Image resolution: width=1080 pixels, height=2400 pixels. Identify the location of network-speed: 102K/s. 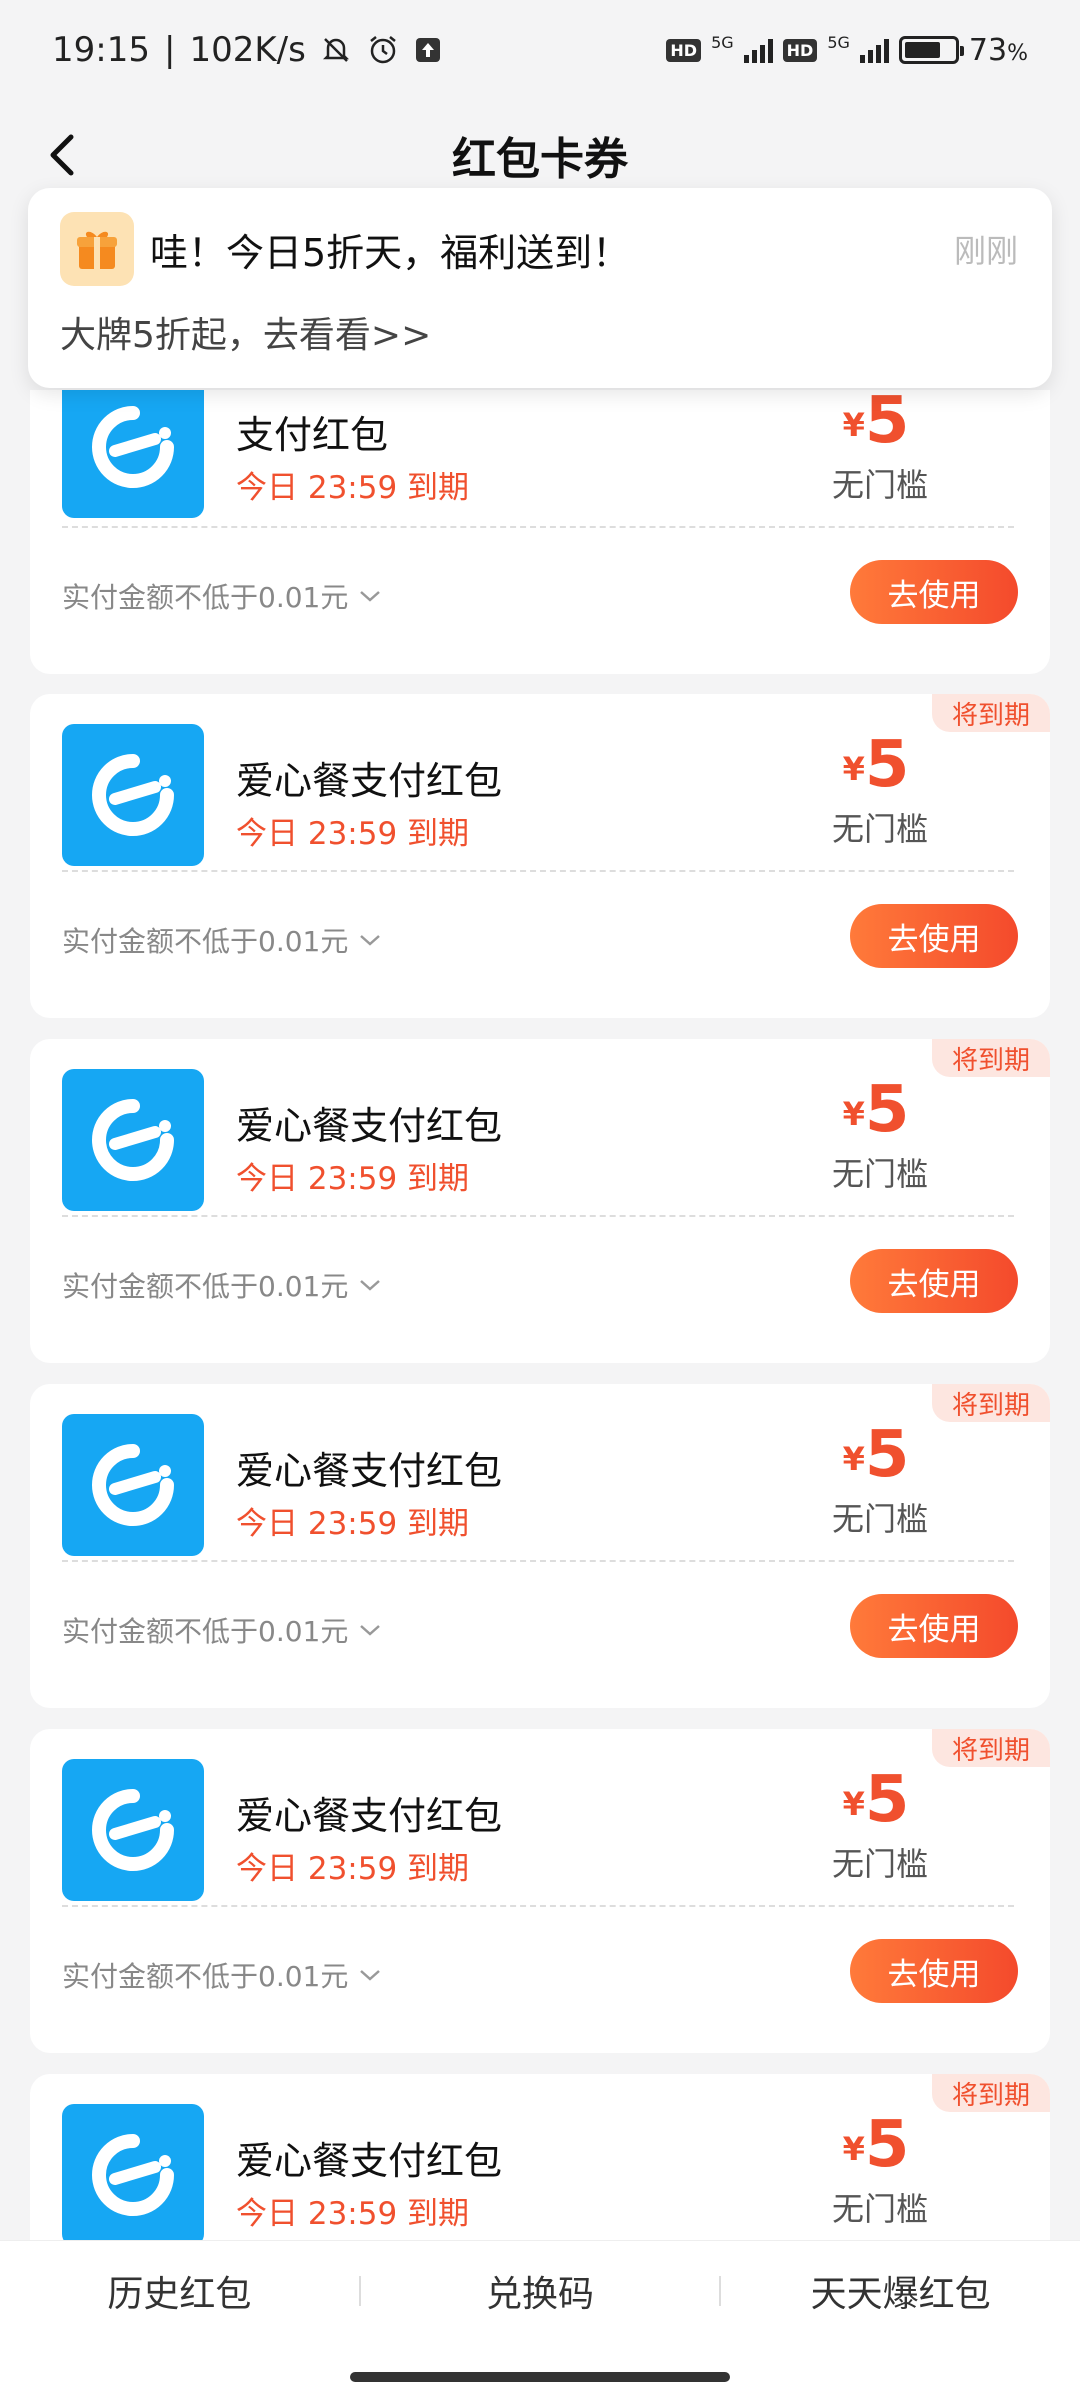
(247, 50).